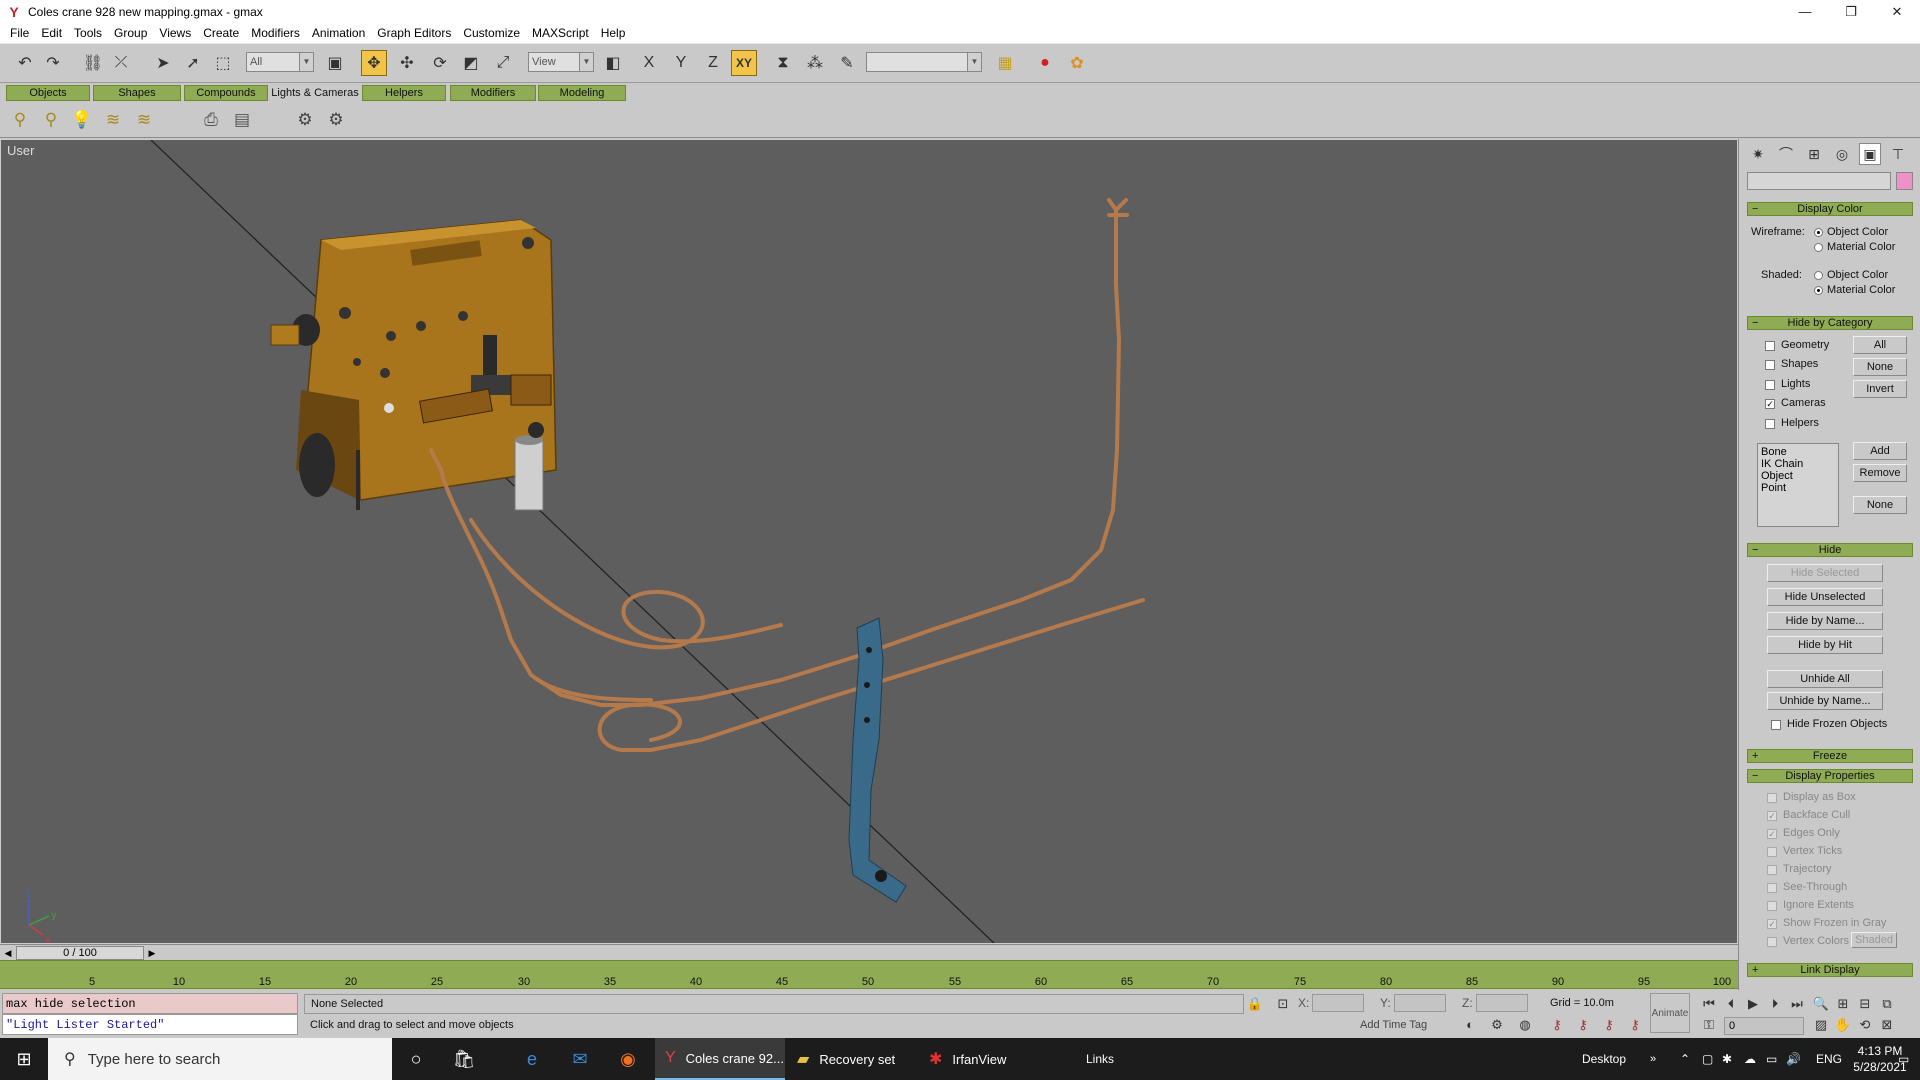 The width and height of the screenshot is (1920, 1080). I want to click on zoom-extents-all-icon: ⧉, so click(1887, 1004).